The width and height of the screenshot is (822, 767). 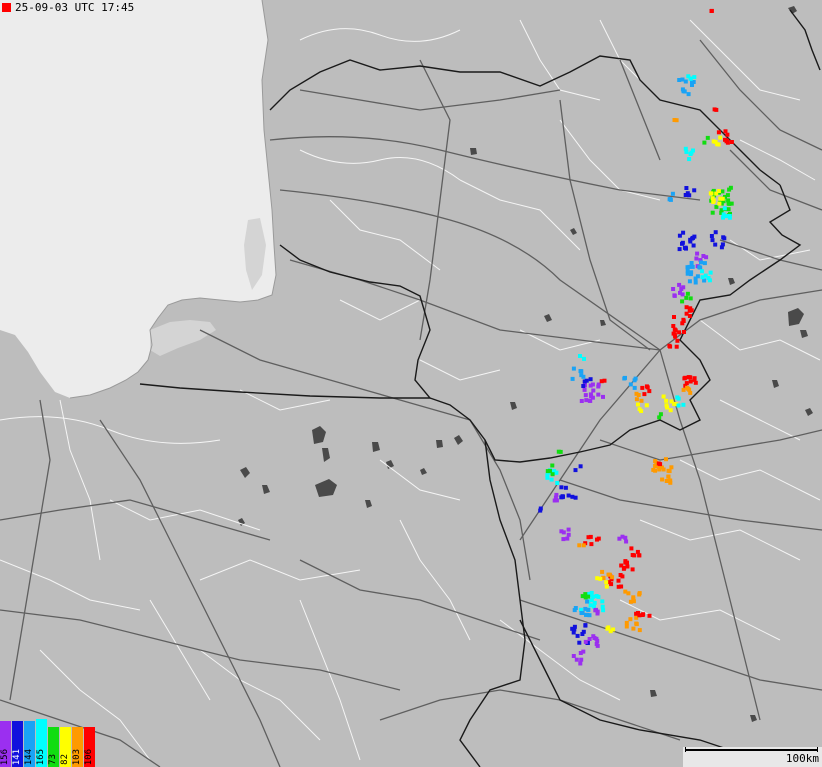 What do you see at coordinates (53, 747) in the screenshot?
I see `legend-item-73: 73` at bounding box center [53, 747].